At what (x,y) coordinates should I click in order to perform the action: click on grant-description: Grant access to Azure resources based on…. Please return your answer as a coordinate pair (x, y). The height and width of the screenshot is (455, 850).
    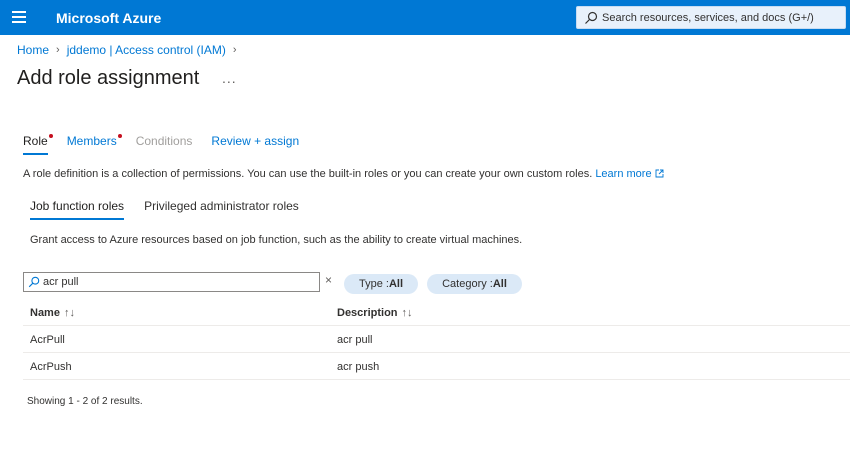
    Looking at the image, I should click on (276, 240).